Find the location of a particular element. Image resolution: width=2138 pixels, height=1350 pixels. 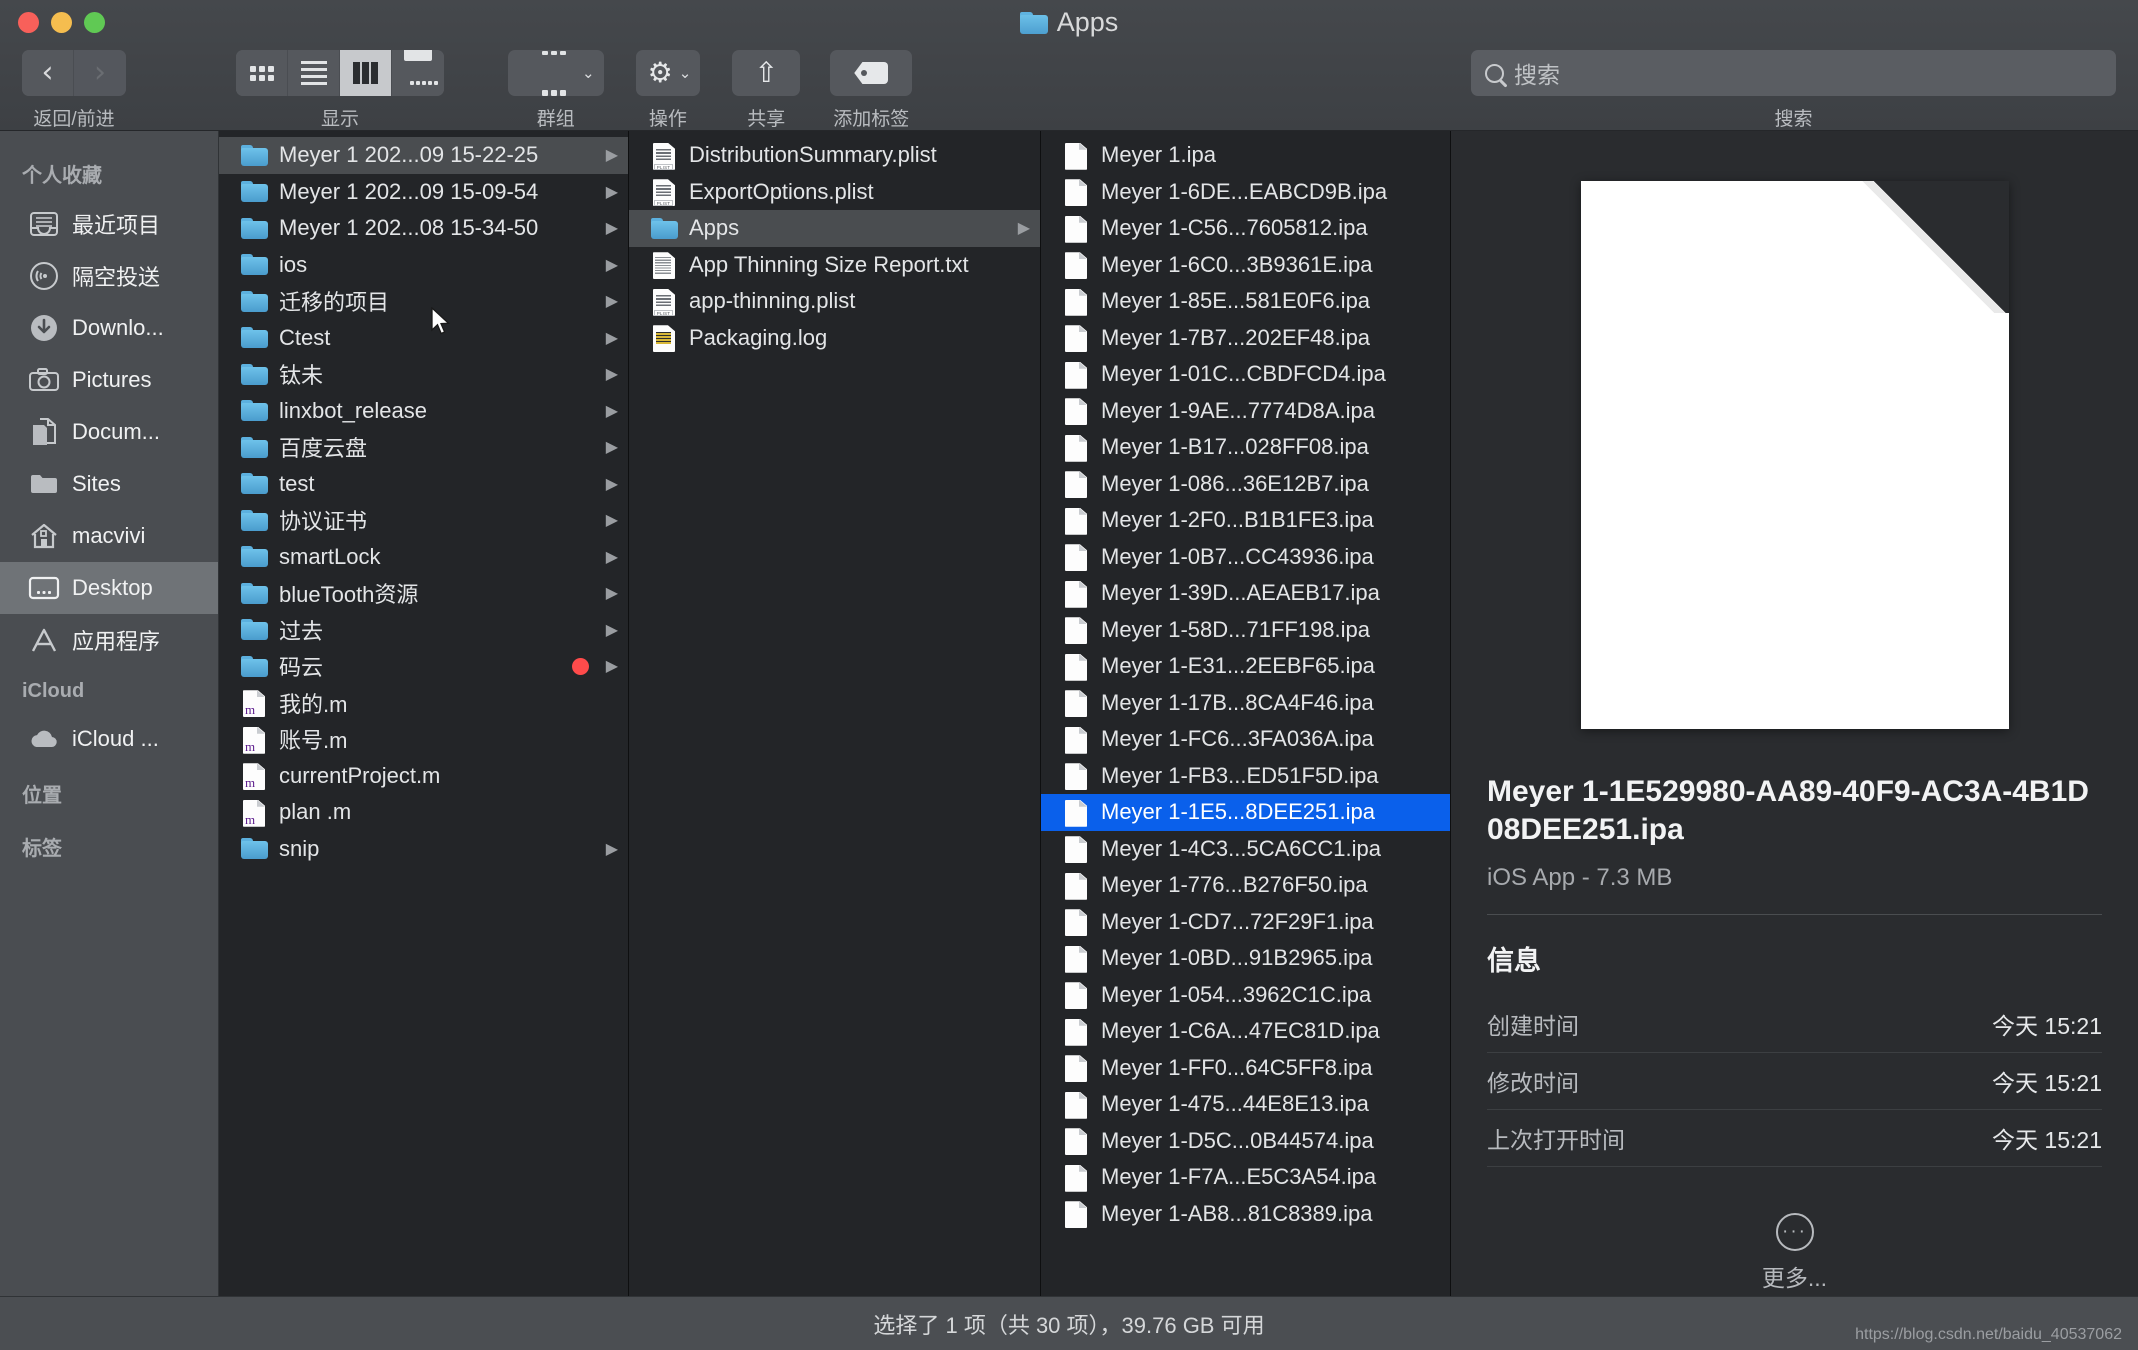

file-row: Meyer 1-FB3...ED51F5D.ipa is located at coordinates (1245, 776).